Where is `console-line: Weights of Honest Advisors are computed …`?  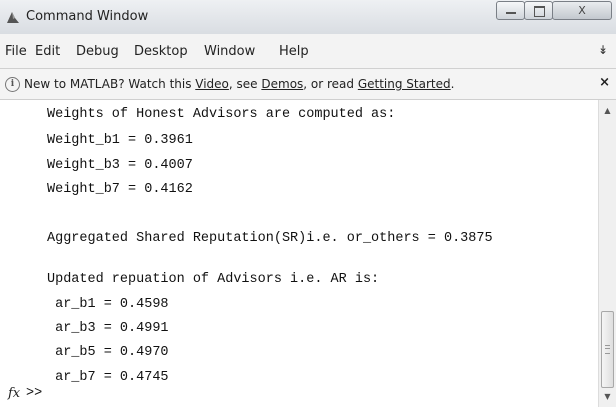
console-line: Weights of Honest Advisors are computed … is located at coordinates (221, 114).